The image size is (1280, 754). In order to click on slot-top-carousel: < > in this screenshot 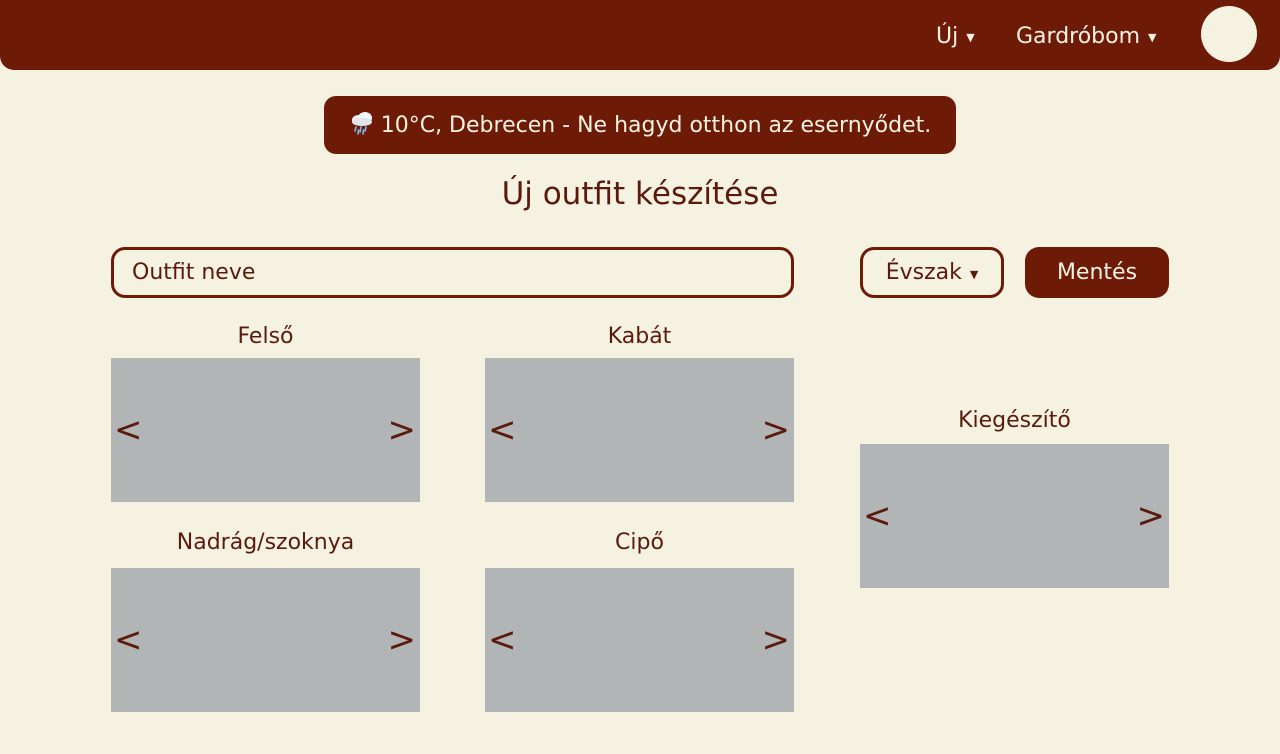, I will do `click(265, 430)`.